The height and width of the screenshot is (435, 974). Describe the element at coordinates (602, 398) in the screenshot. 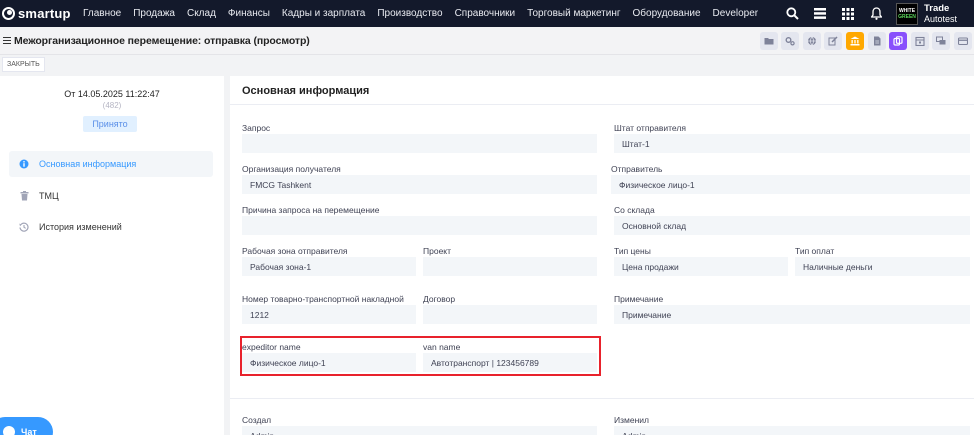

I see `section-divider` at that location.